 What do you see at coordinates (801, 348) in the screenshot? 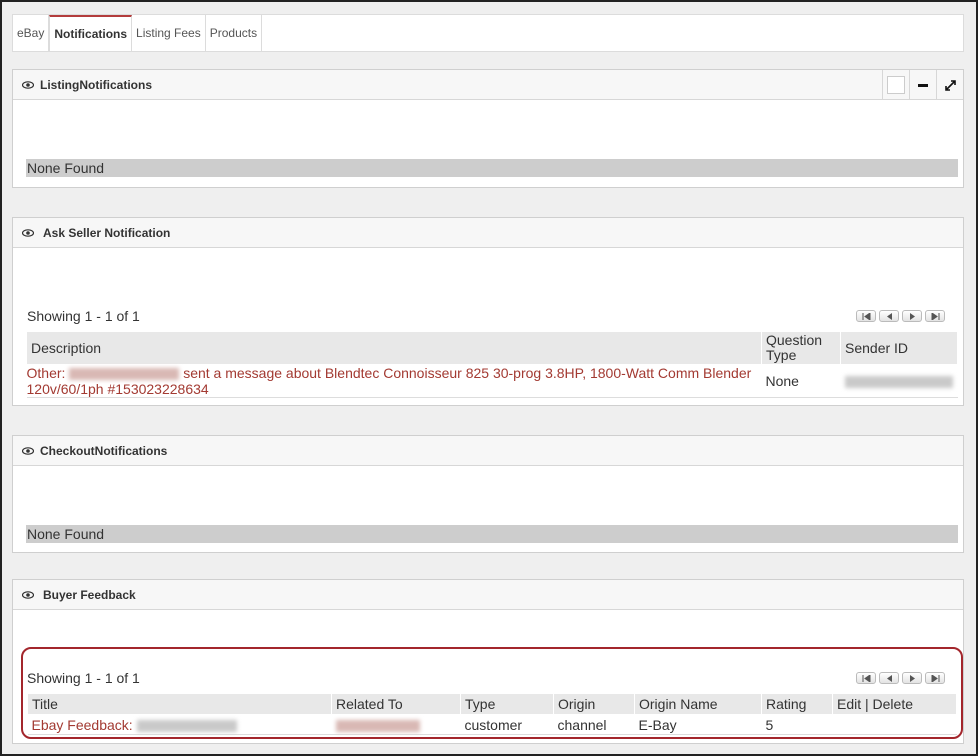
I see `column-header: Question Type` at bounding box center [801, 348].